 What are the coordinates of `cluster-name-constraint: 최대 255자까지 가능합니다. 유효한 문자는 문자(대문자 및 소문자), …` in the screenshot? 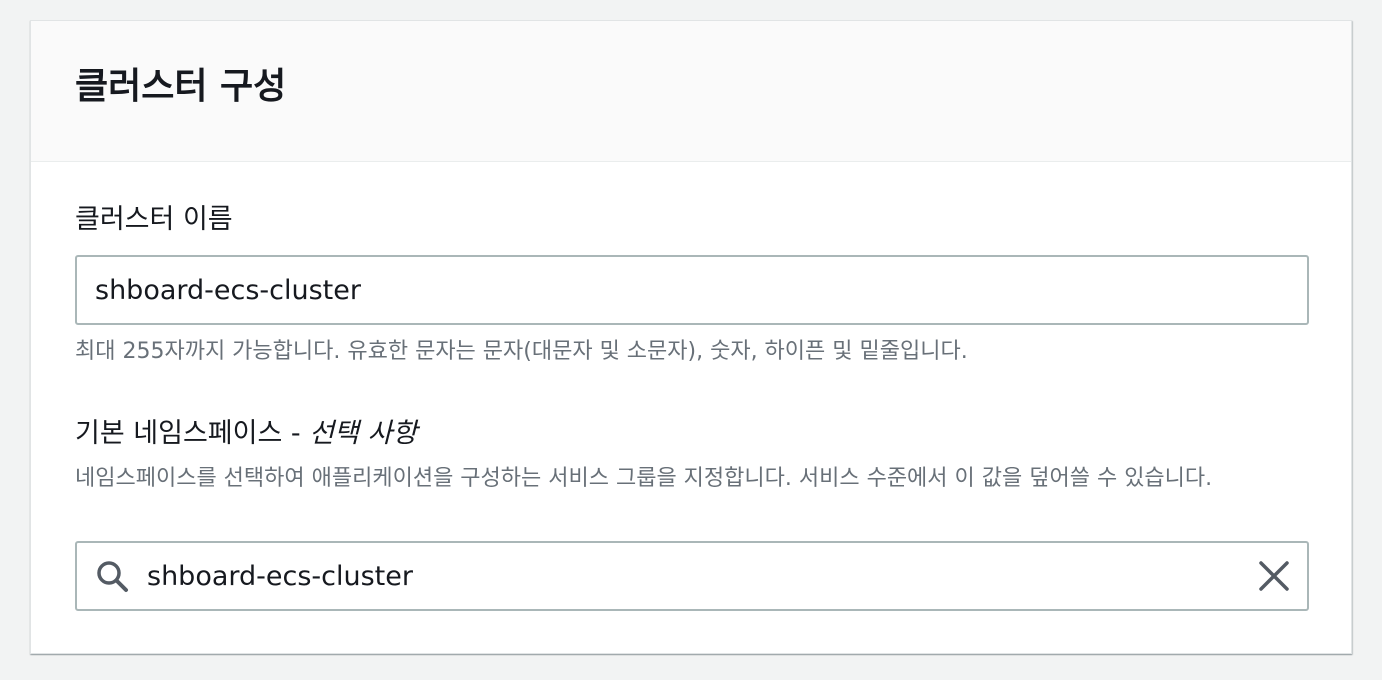 It's located at (521, 351).